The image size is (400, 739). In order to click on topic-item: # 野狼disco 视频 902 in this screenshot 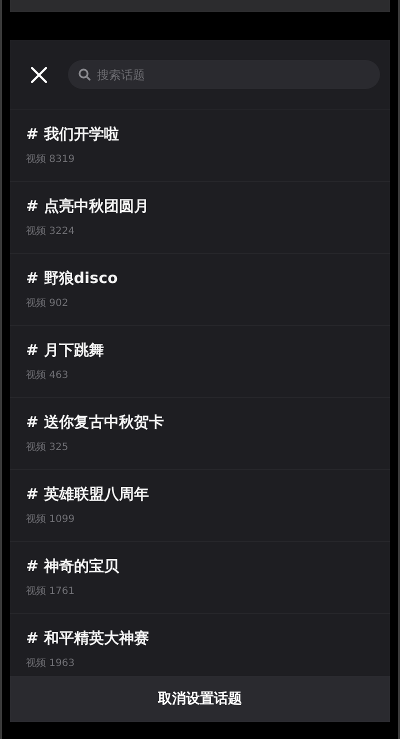, I will do `click(200, 290)`.